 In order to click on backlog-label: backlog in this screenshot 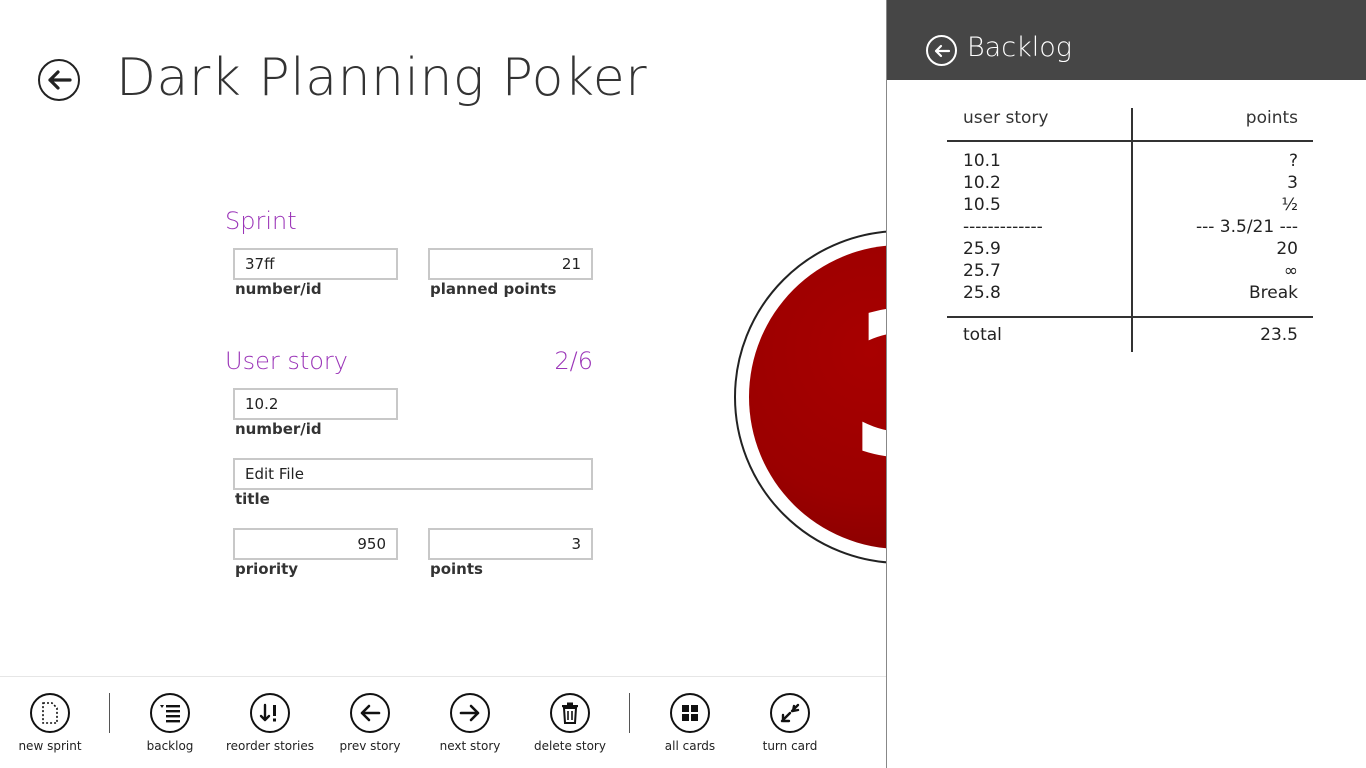, I will do `click(170, 746)`.